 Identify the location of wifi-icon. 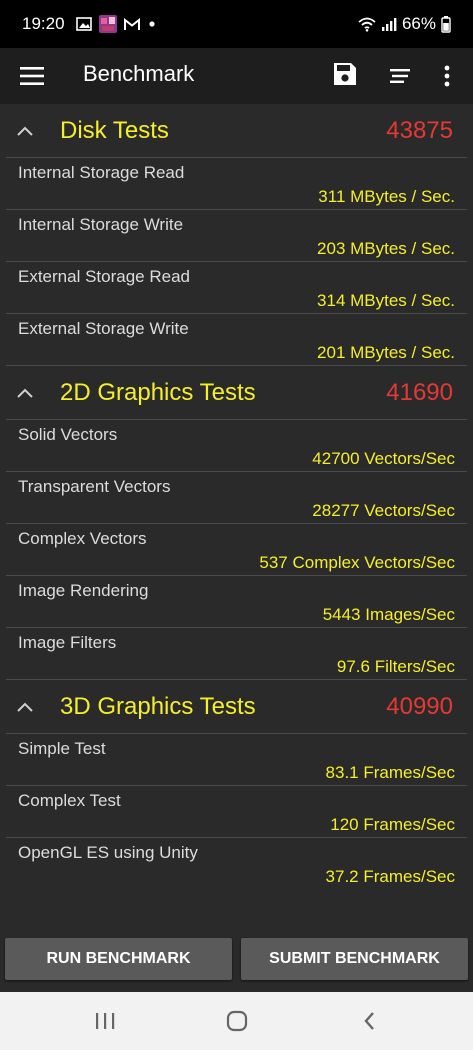
(367, 24).